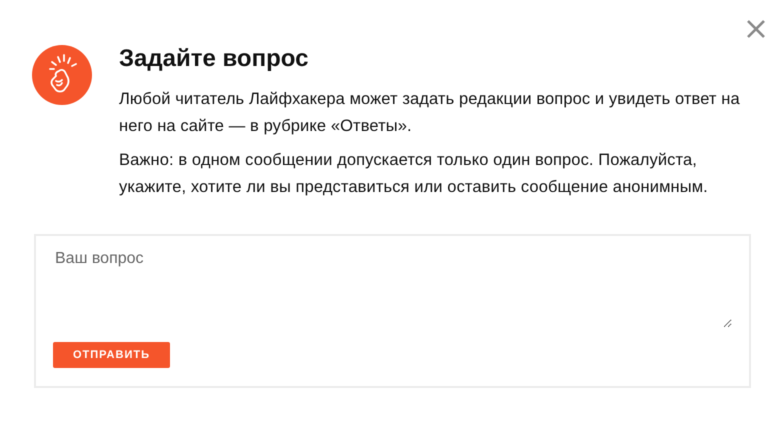 The width and height of the screenshot is (783, 422). I want to click on dialog-title: Задайте вопрос, so click(214, 59).